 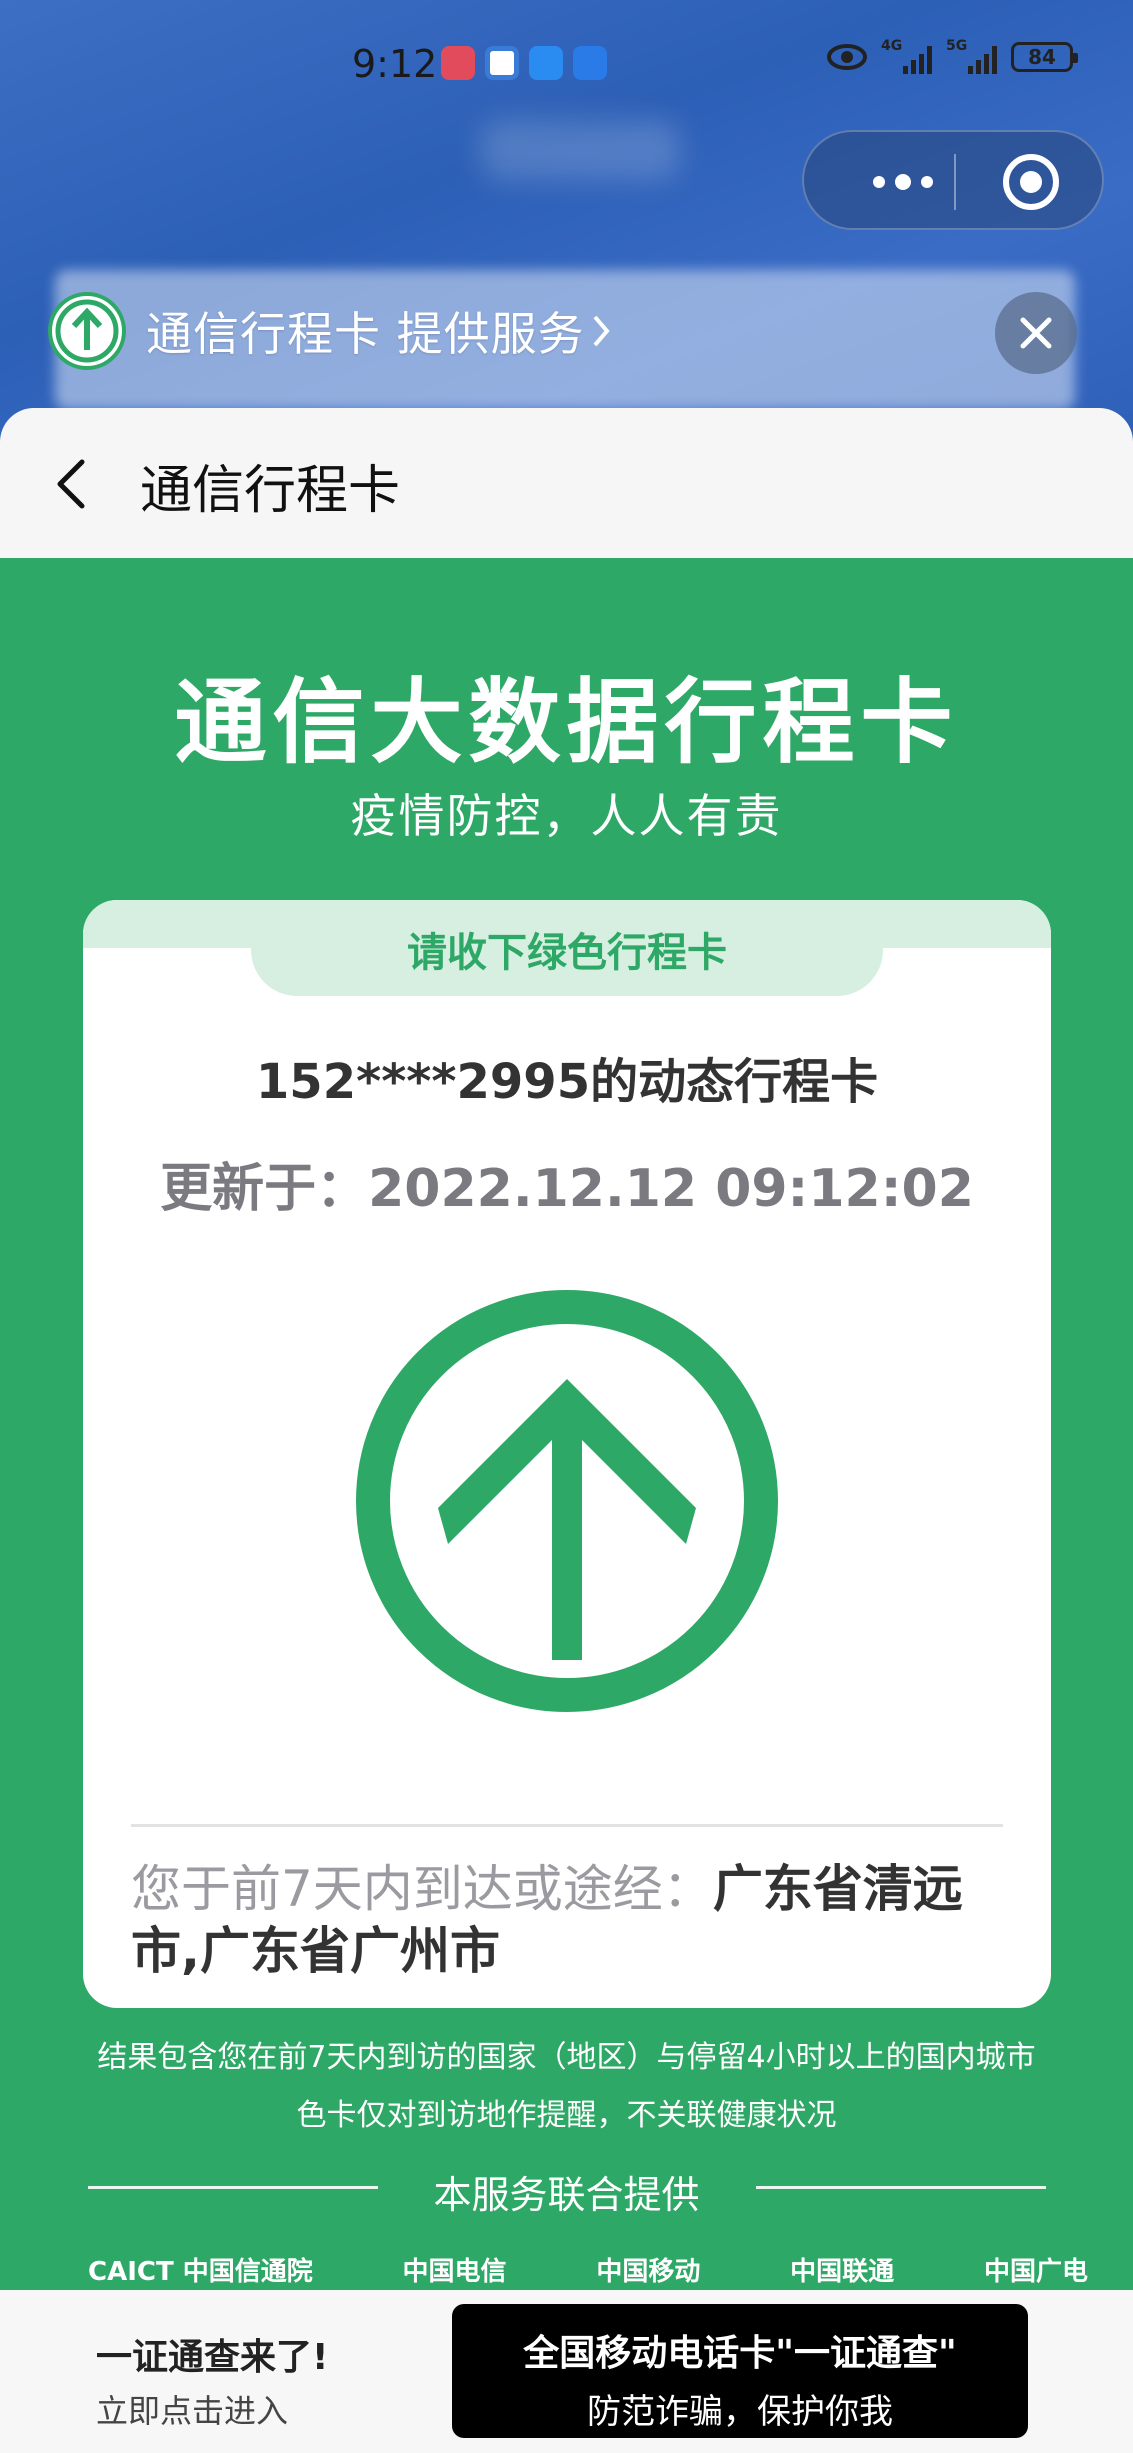 I want to click on card-divider, so click(x=567, y=1825).